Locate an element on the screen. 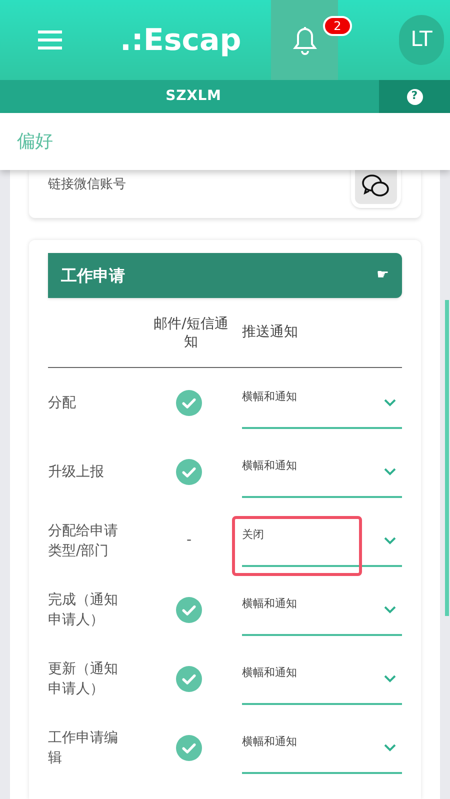  account-name: SZXLM is located at coordinates (194, 96).